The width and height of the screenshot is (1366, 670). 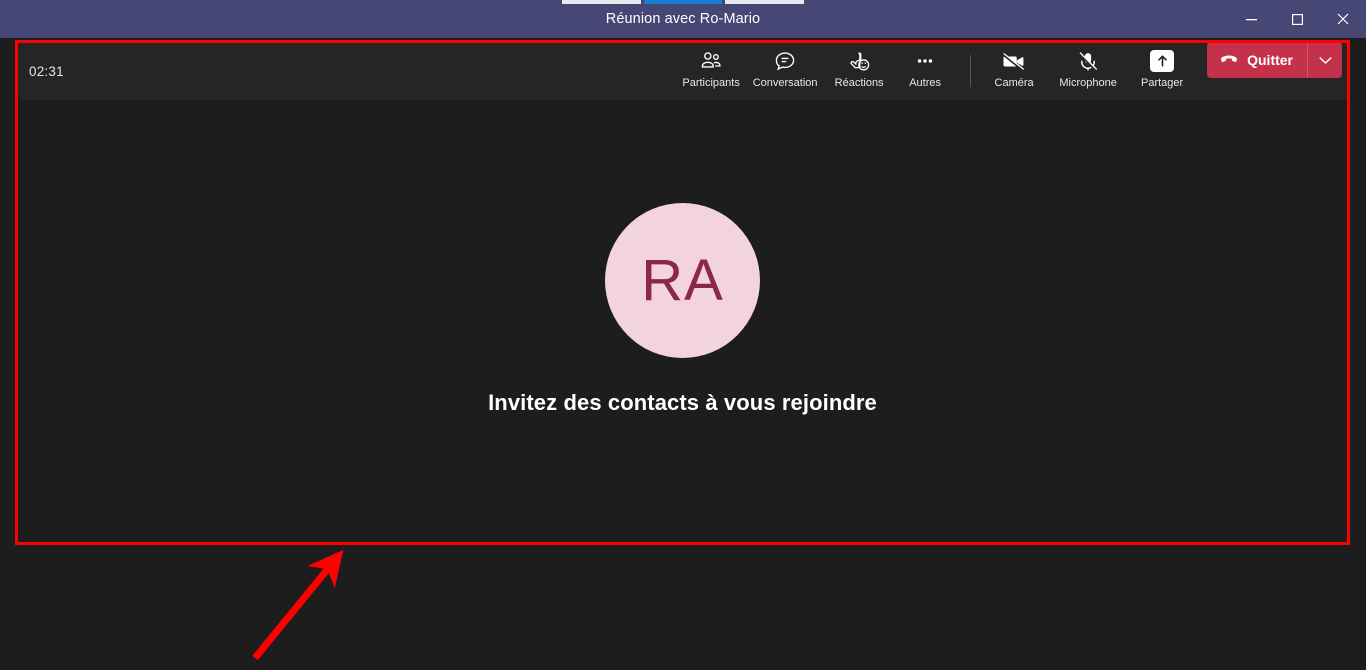 What do you see at coordinates (711, 61) in the screenshot?
I see `people-icon` at bounding box center [711, 61].